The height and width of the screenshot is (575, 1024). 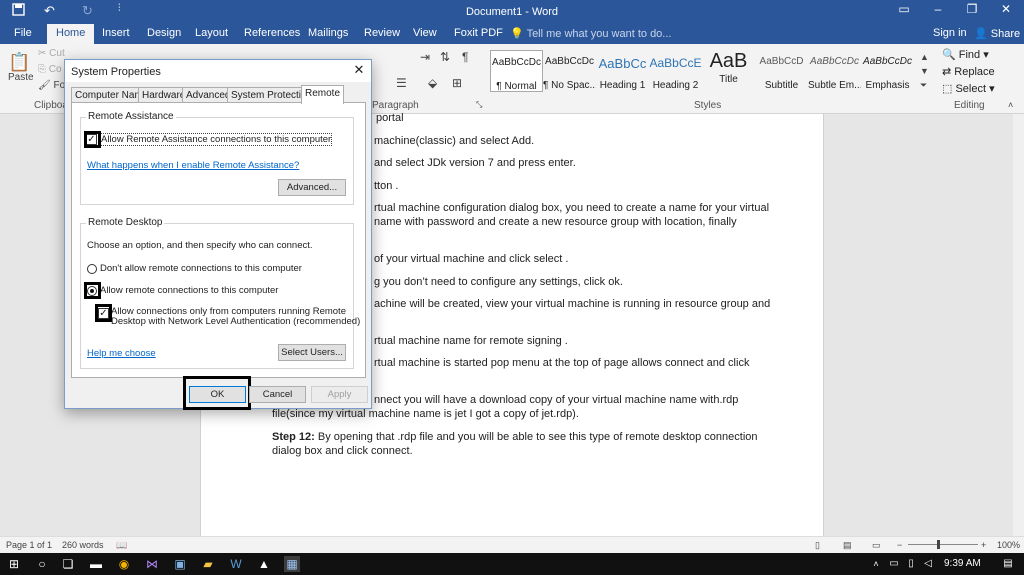 What do you see at coordinates (19, 62) in the screenshot?
I see `paste-icon: 📋` at bounding box center [19, 62].